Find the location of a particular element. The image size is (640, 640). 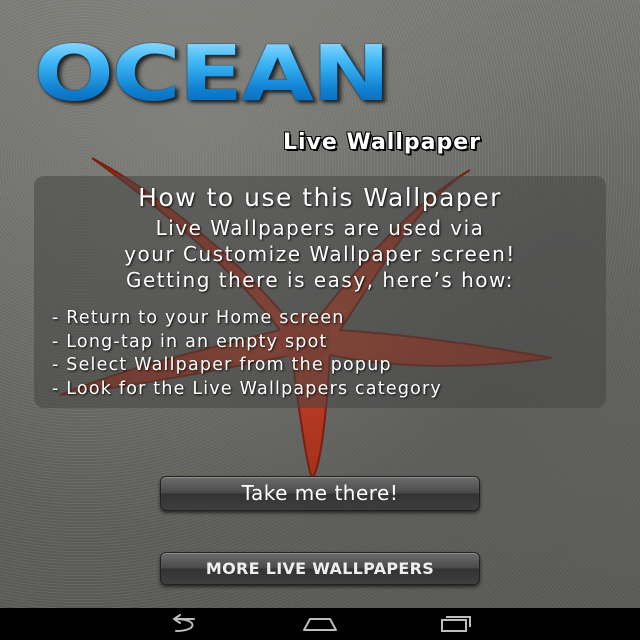

intro-line: Live Wallpapers are used via is located at coordinates (320, 228).